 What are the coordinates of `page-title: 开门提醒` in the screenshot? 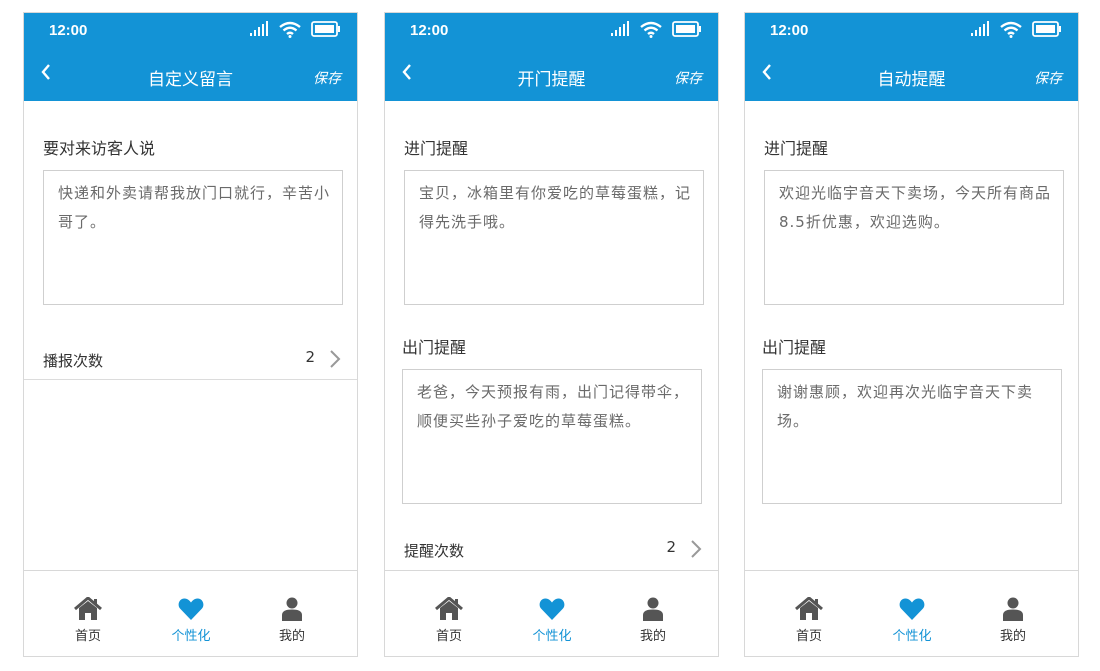 It's located at (551, 80).